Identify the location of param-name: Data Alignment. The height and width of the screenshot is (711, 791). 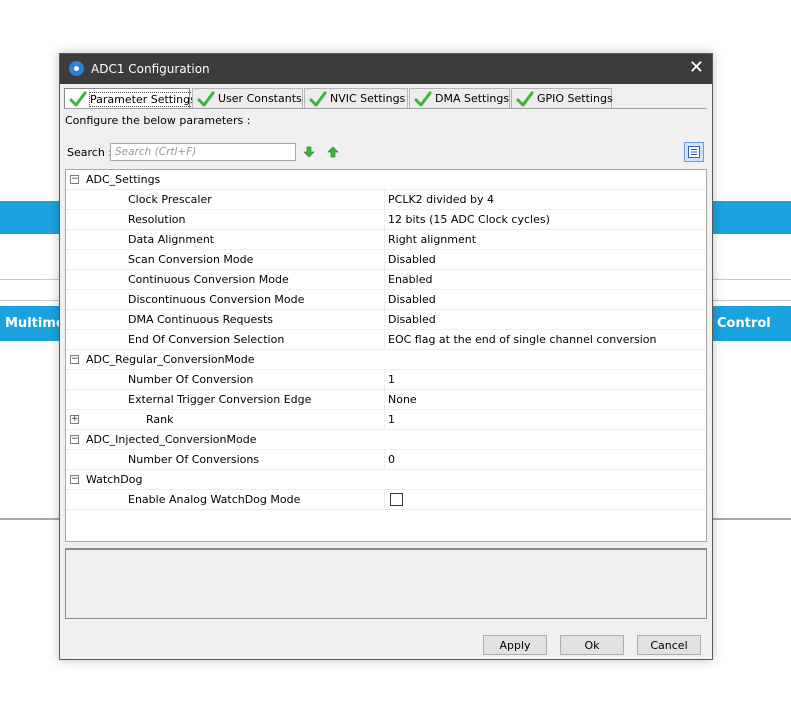
(171, 239).